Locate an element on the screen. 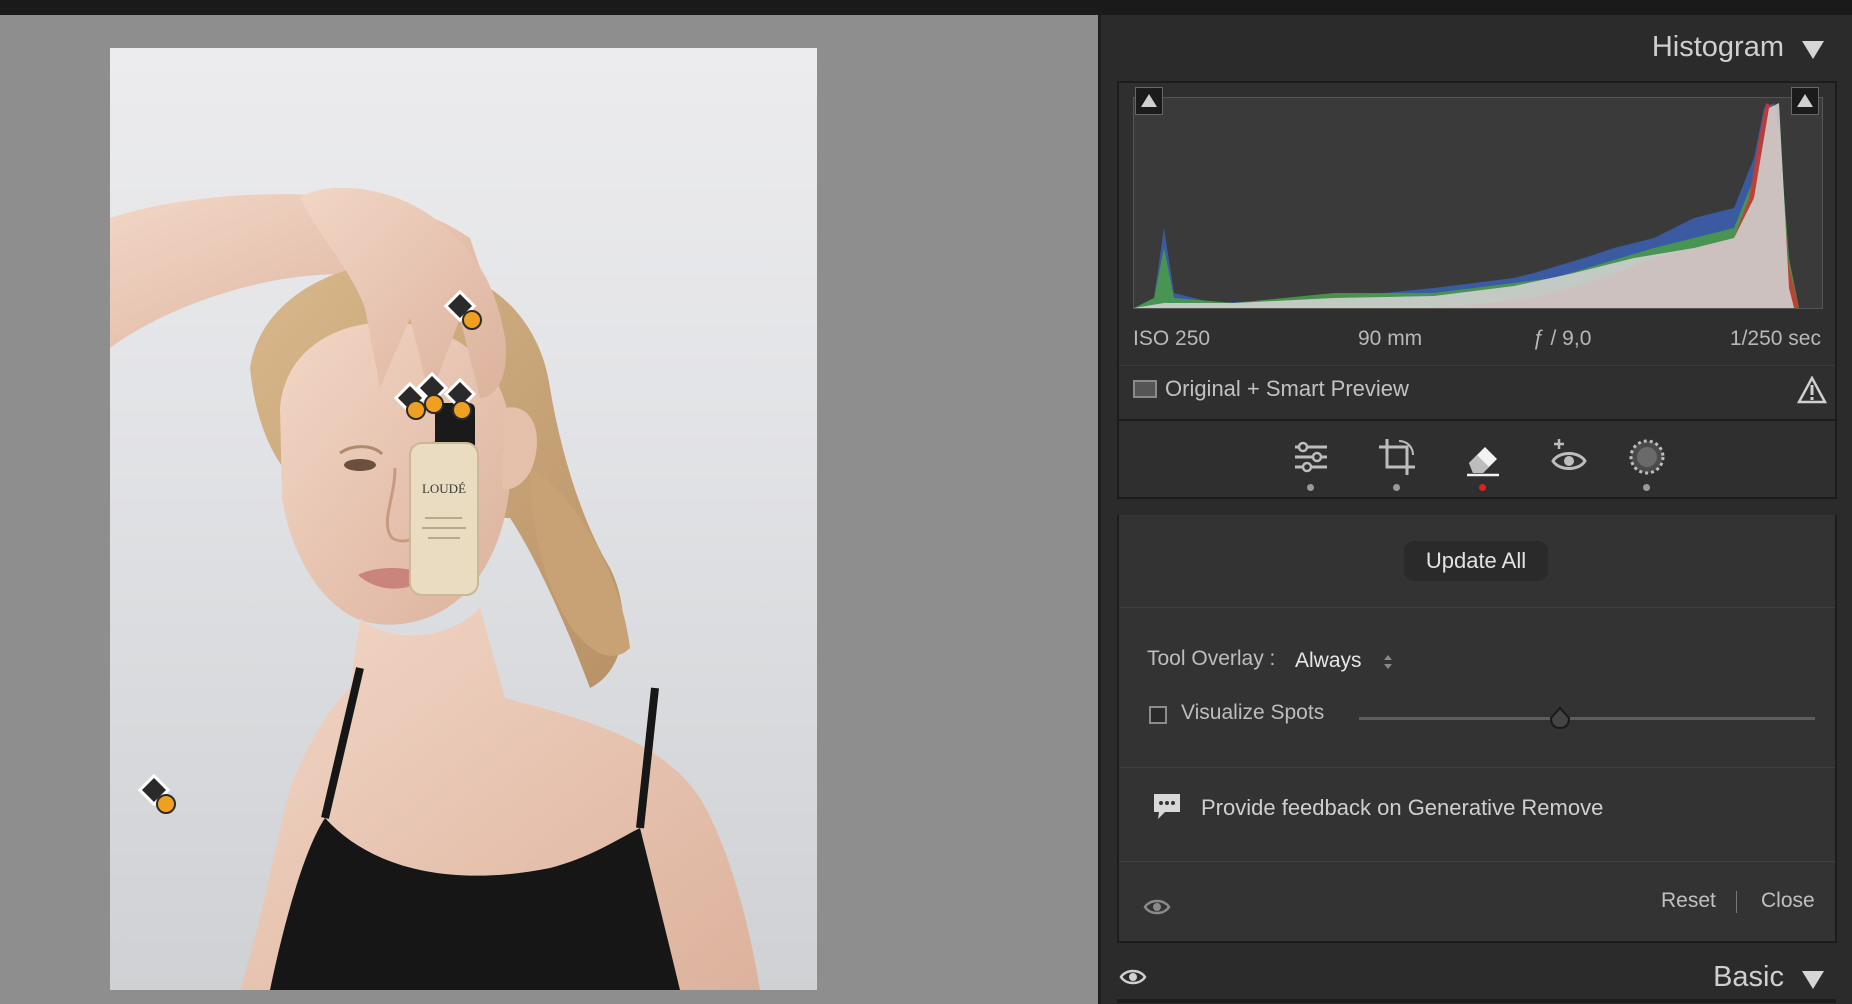 The height and width of the screenshot is (1004, 1852). focal-length-value: 90 mm is located at coordinates (1390, 338).